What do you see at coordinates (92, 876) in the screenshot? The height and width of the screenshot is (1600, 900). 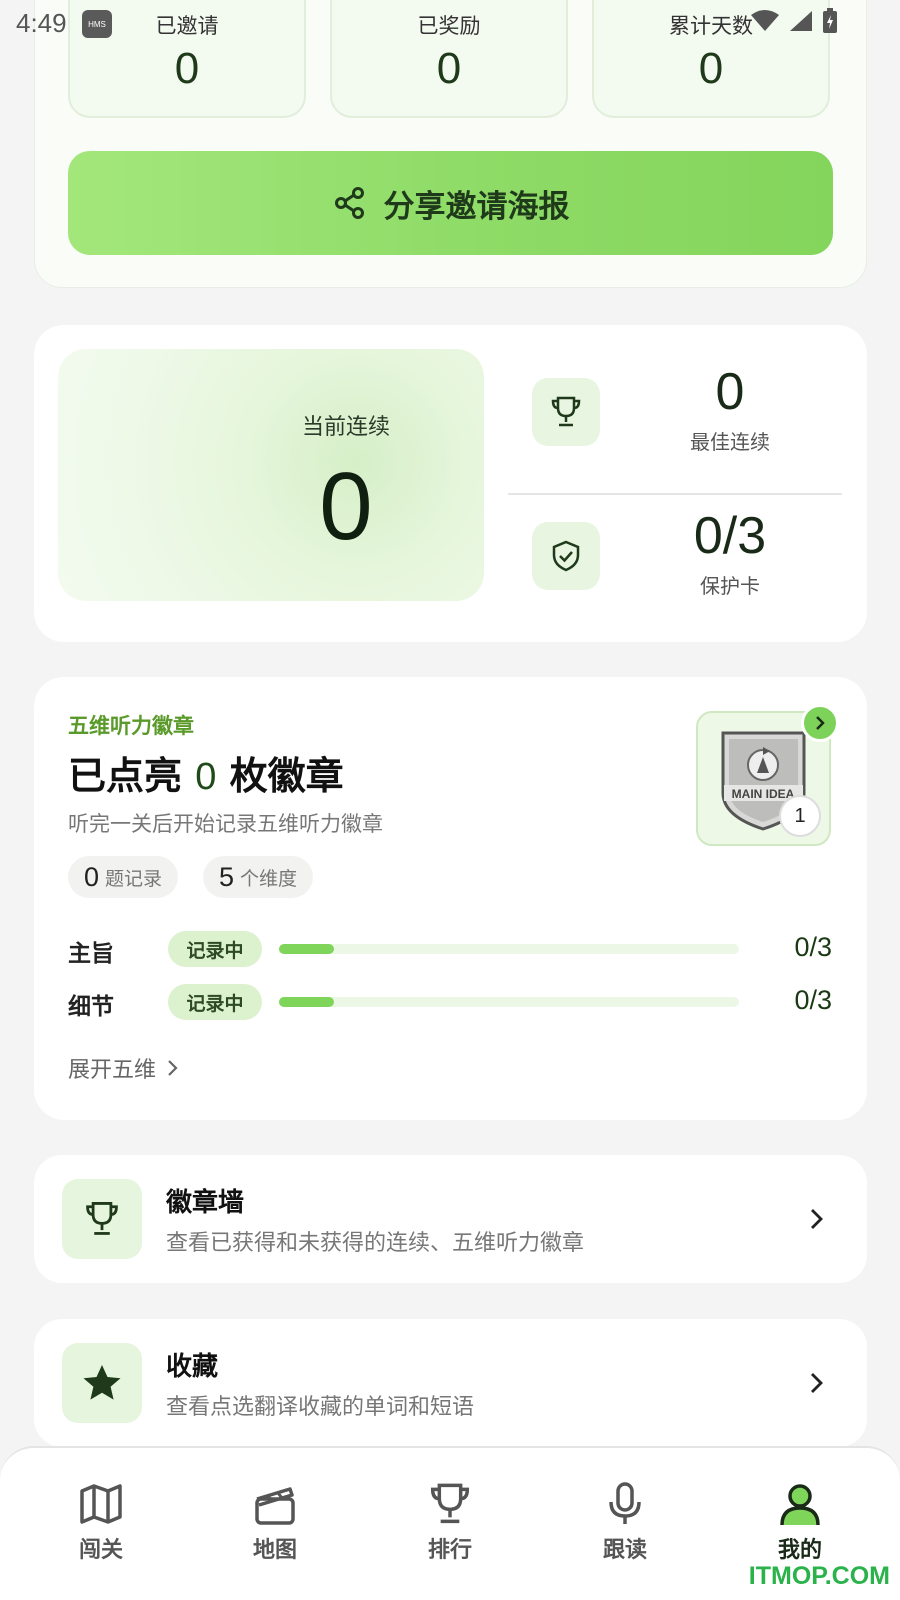 I see `records-count: 0` at bounding box center [92, 876].